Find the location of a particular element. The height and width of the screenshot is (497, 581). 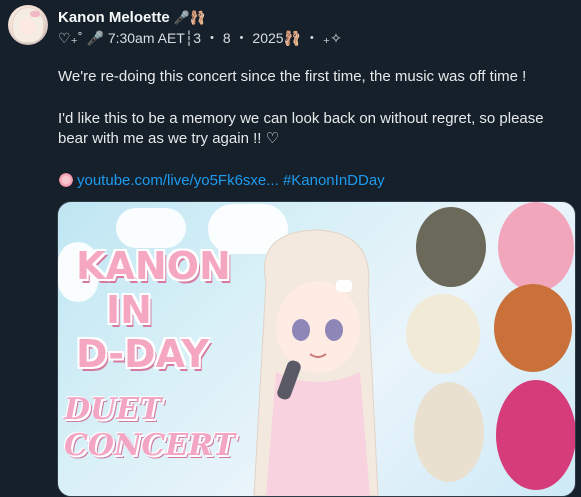

poster-subtitle-line-1: DUET is located at coordinates (113, 409).